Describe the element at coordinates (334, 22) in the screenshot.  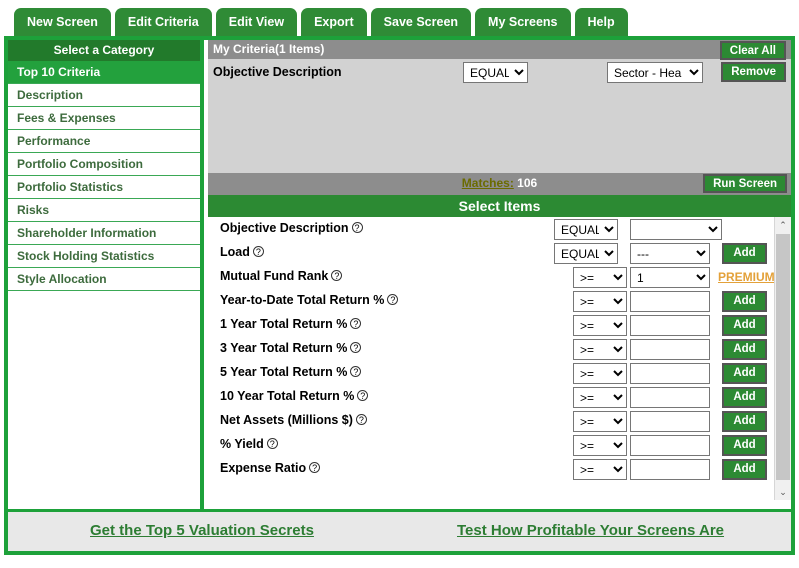
I see `tab-export: Export` at that location.